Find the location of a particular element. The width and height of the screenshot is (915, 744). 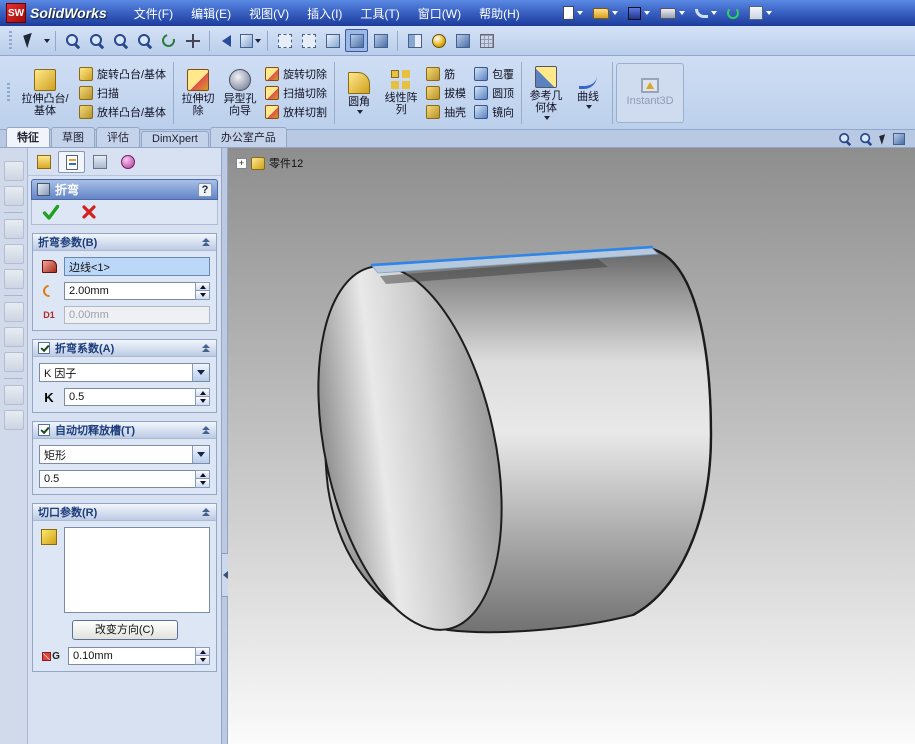

rip-edges-listbox is located at coordinates (137, 570).